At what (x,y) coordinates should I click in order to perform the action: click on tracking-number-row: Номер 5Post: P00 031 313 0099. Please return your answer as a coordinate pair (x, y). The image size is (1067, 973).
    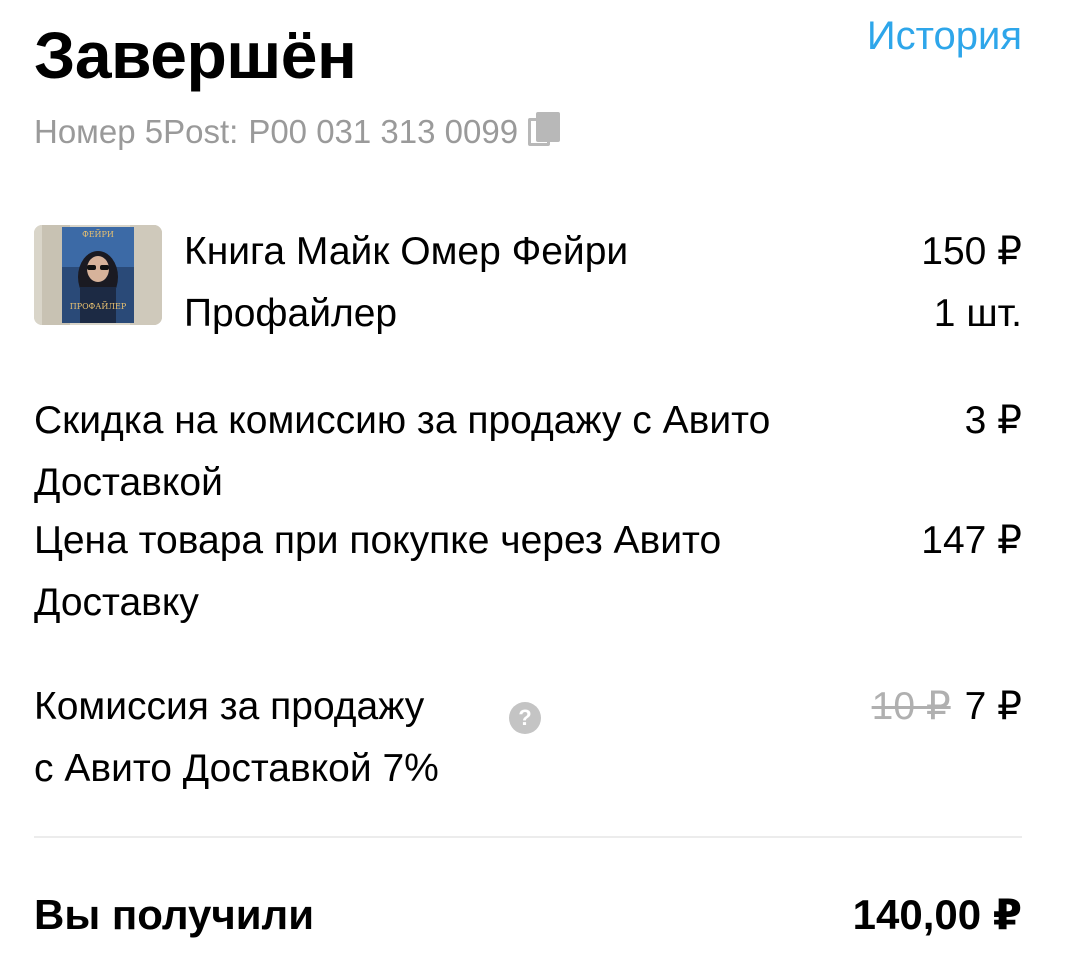
    Looking at the image, I should click on (299, 131).